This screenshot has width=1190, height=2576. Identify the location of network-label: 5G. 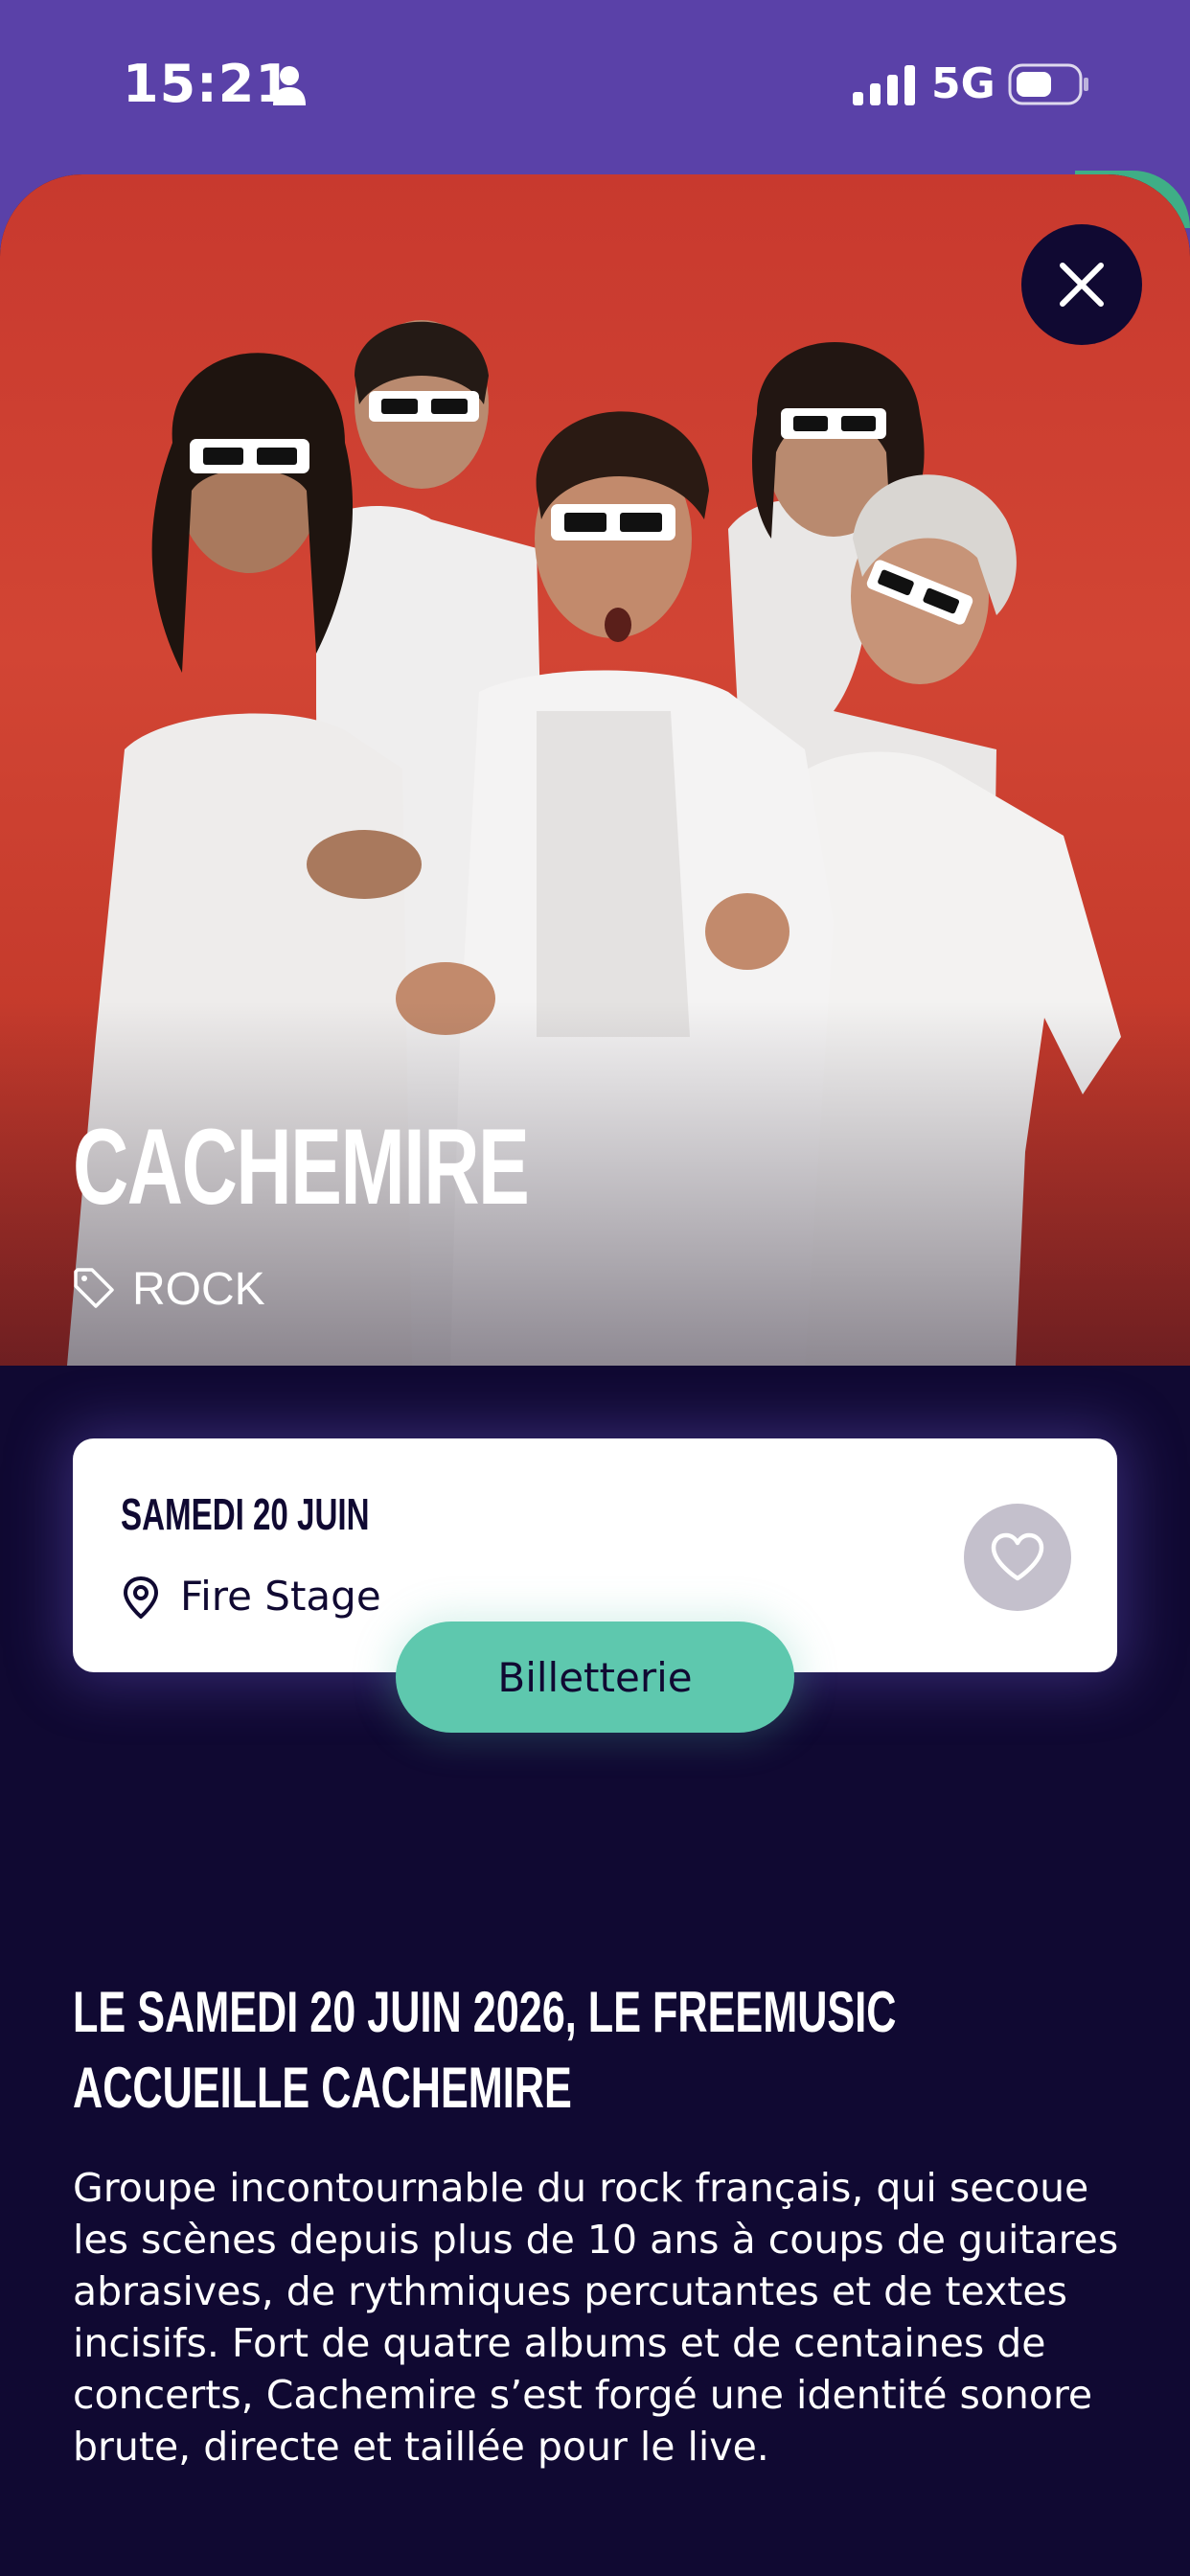
(963, 83).